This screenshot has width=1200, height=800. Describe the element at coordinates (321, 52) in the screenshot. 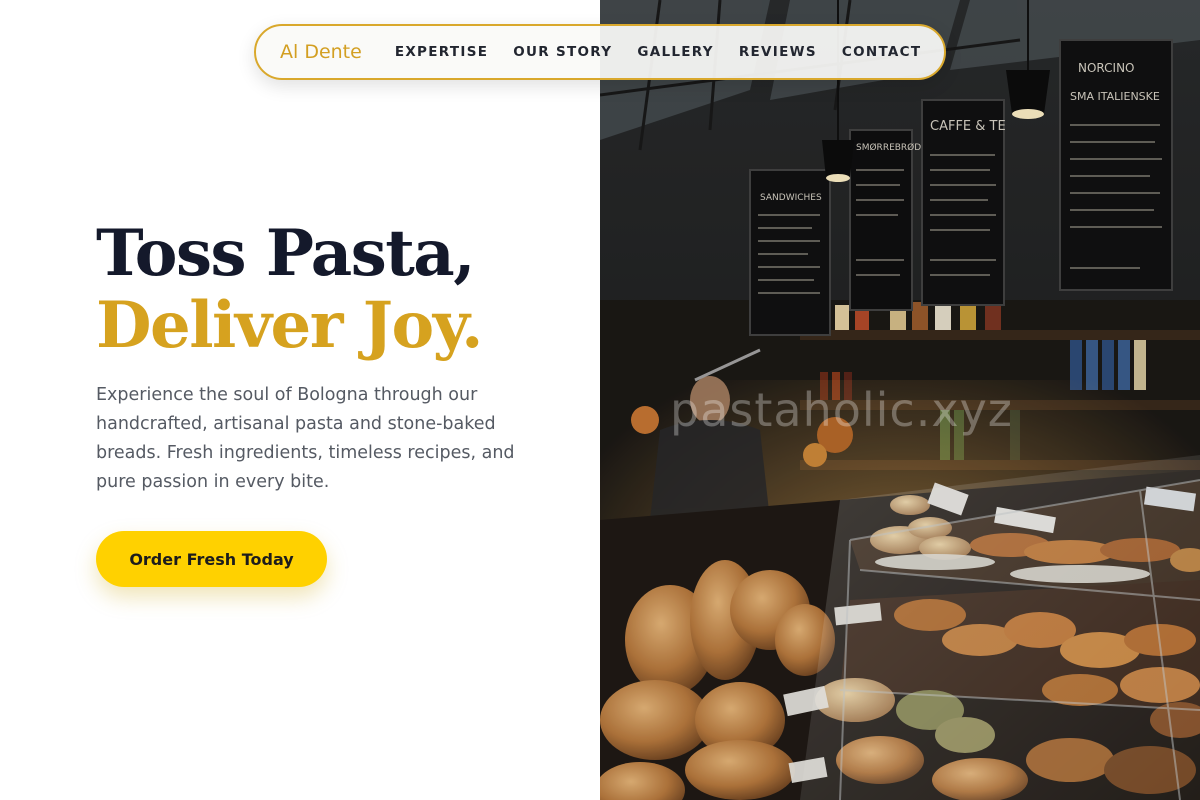

I see `brand-logo: Al Dente` at that location.